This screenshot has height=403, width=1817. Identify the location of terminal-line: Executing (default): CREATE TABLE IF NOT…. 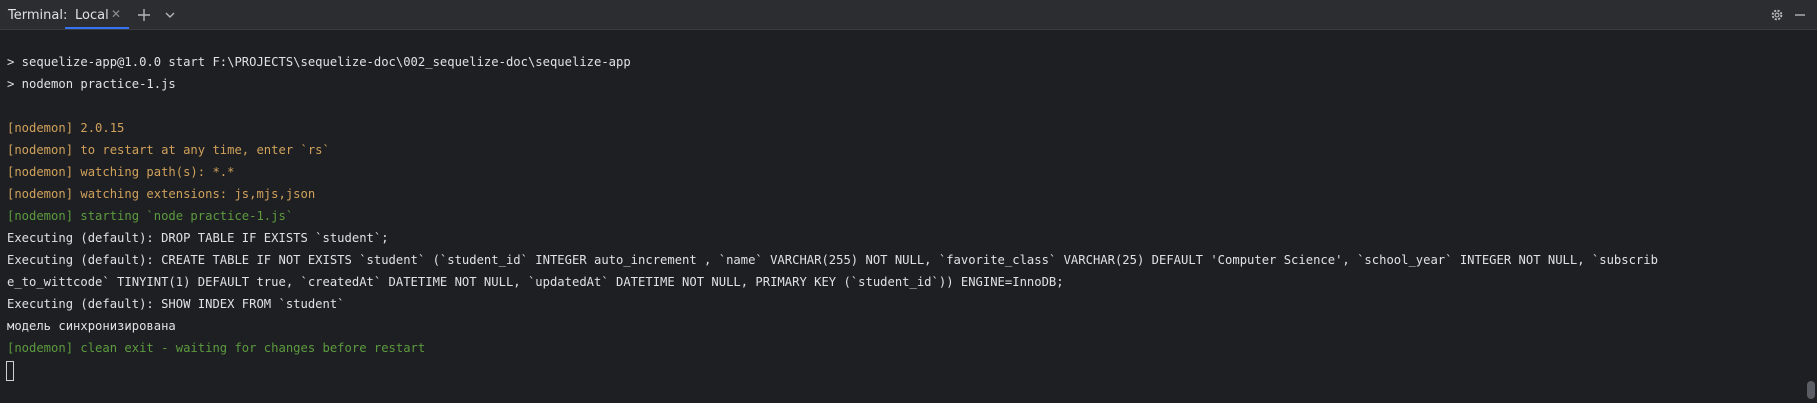
(832, 260).